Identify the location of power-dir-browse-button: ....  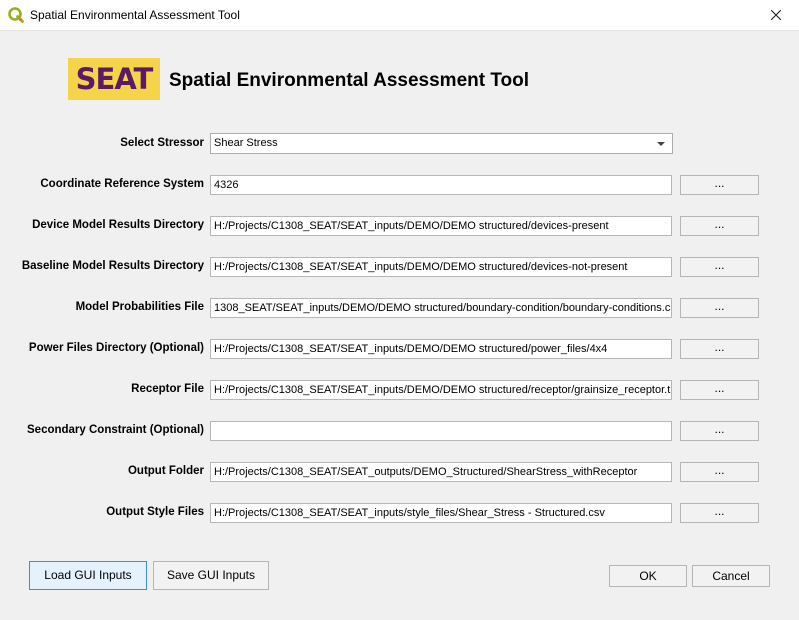
(719, 349).